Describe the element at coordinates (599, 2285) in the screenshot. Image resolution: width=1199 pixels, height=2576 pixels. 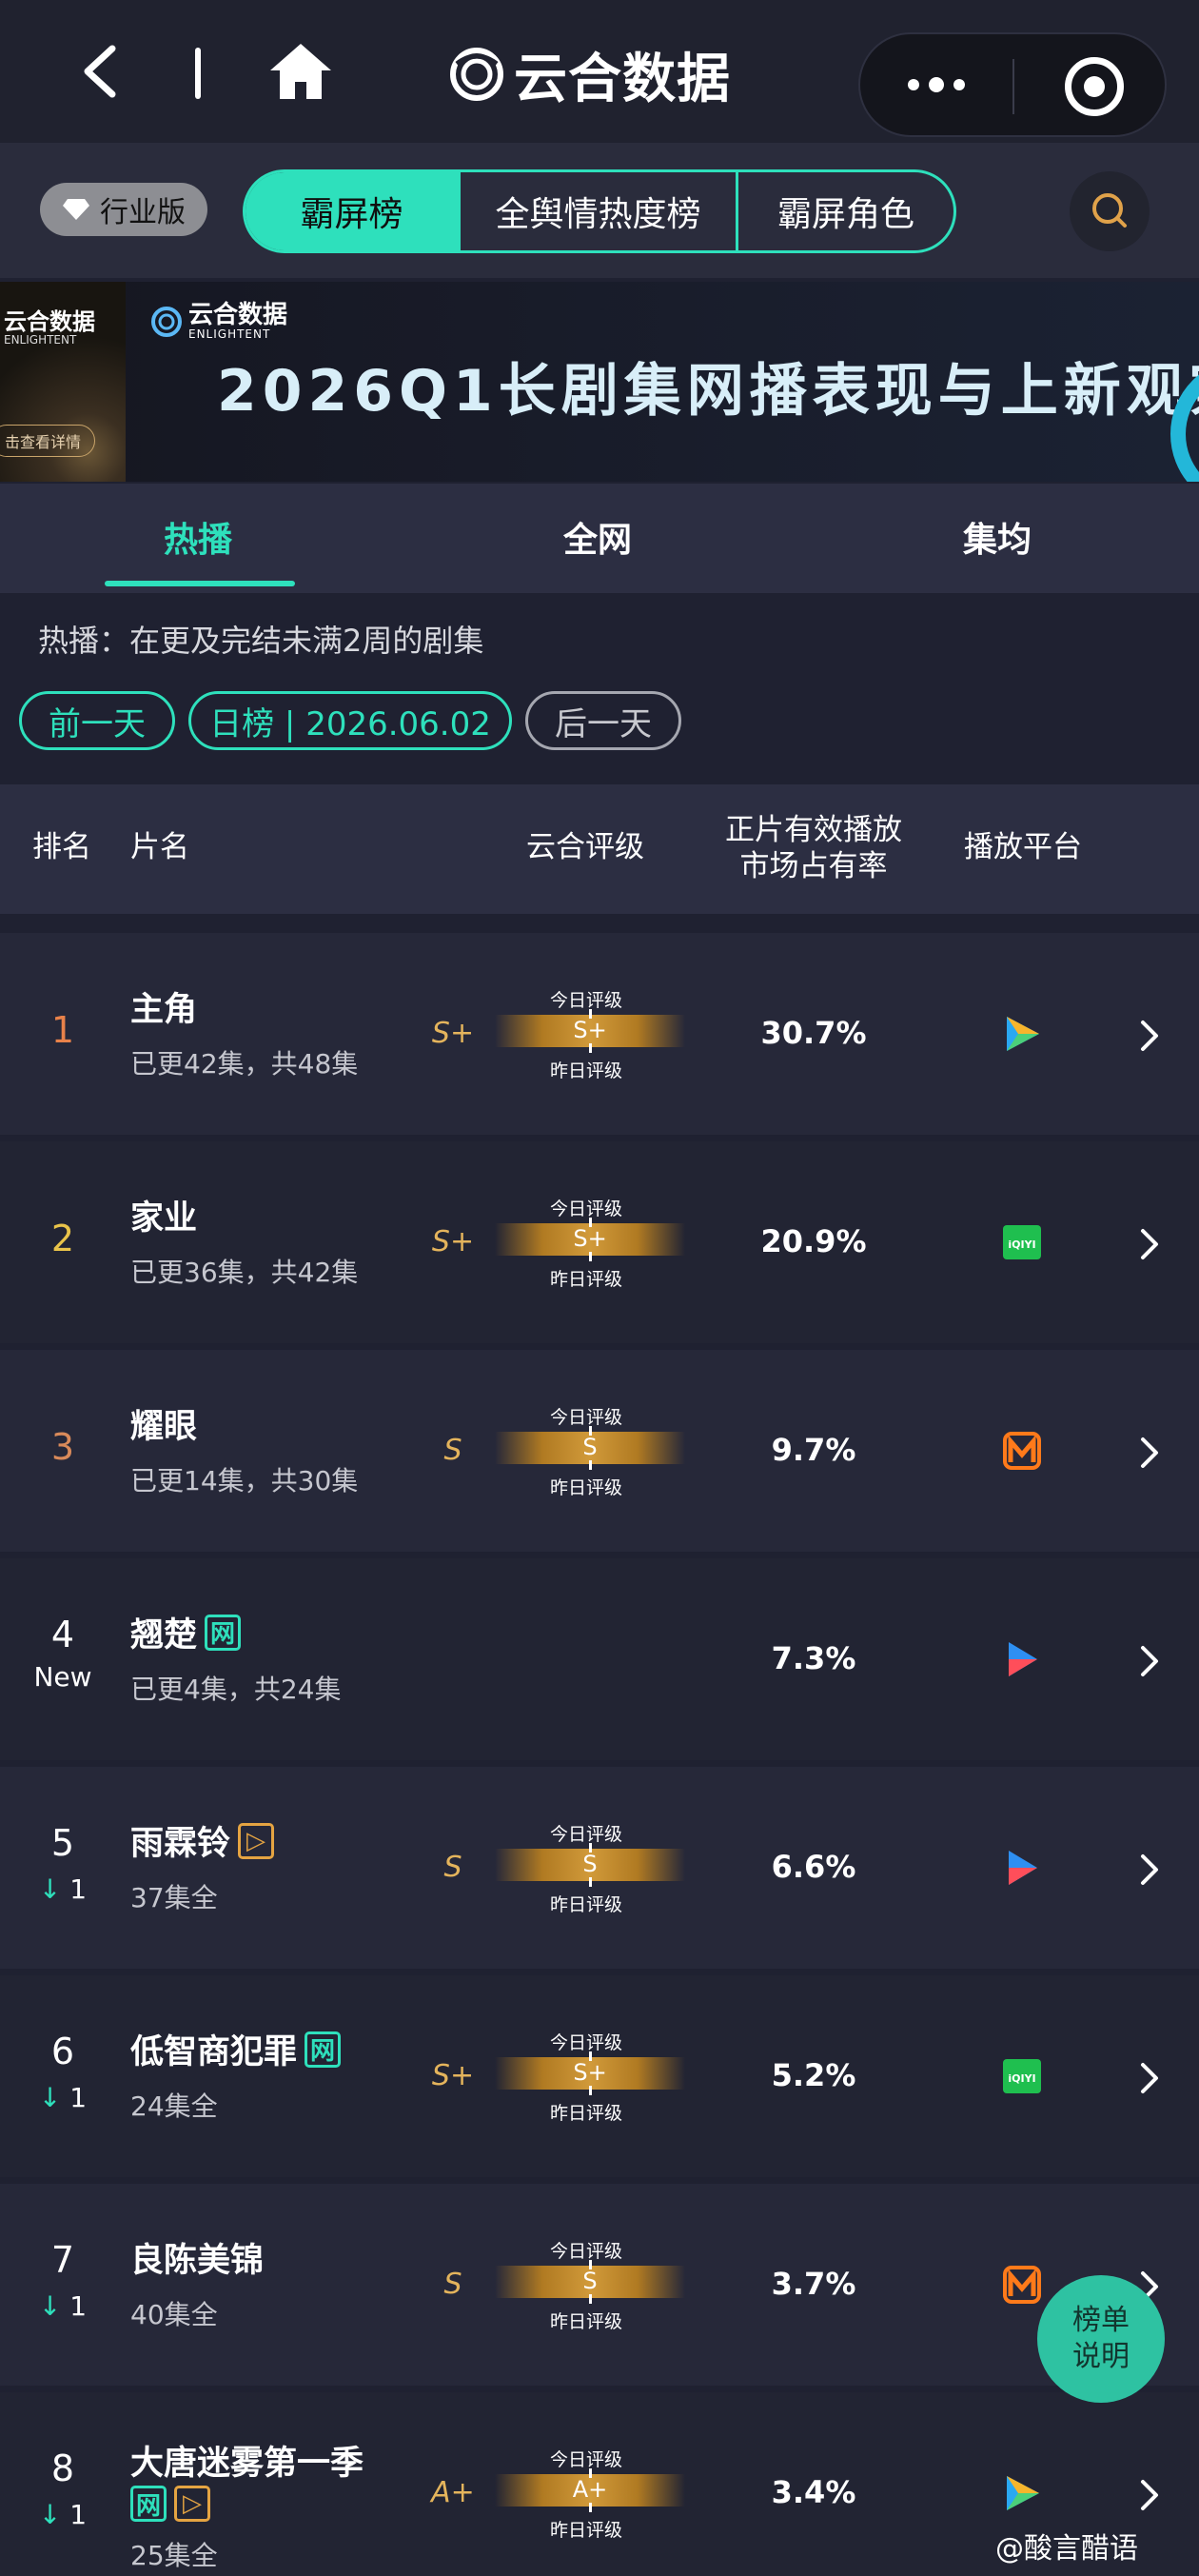
I see `table-row: 7 ↓ 1 良陈美锦 40集全 S 今日评级 S 昨日评级 3.7%` at that location.